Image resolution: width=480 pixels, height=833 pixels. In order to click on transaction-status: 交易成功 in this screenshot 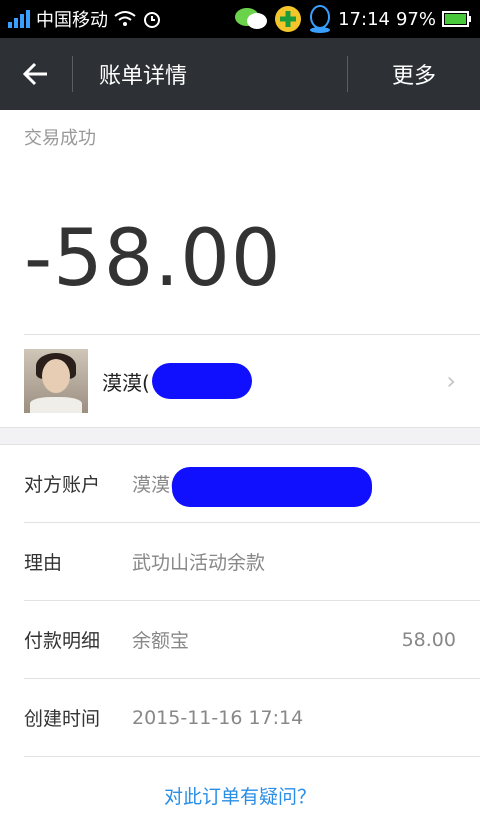, I will do `click(60, 138)`.